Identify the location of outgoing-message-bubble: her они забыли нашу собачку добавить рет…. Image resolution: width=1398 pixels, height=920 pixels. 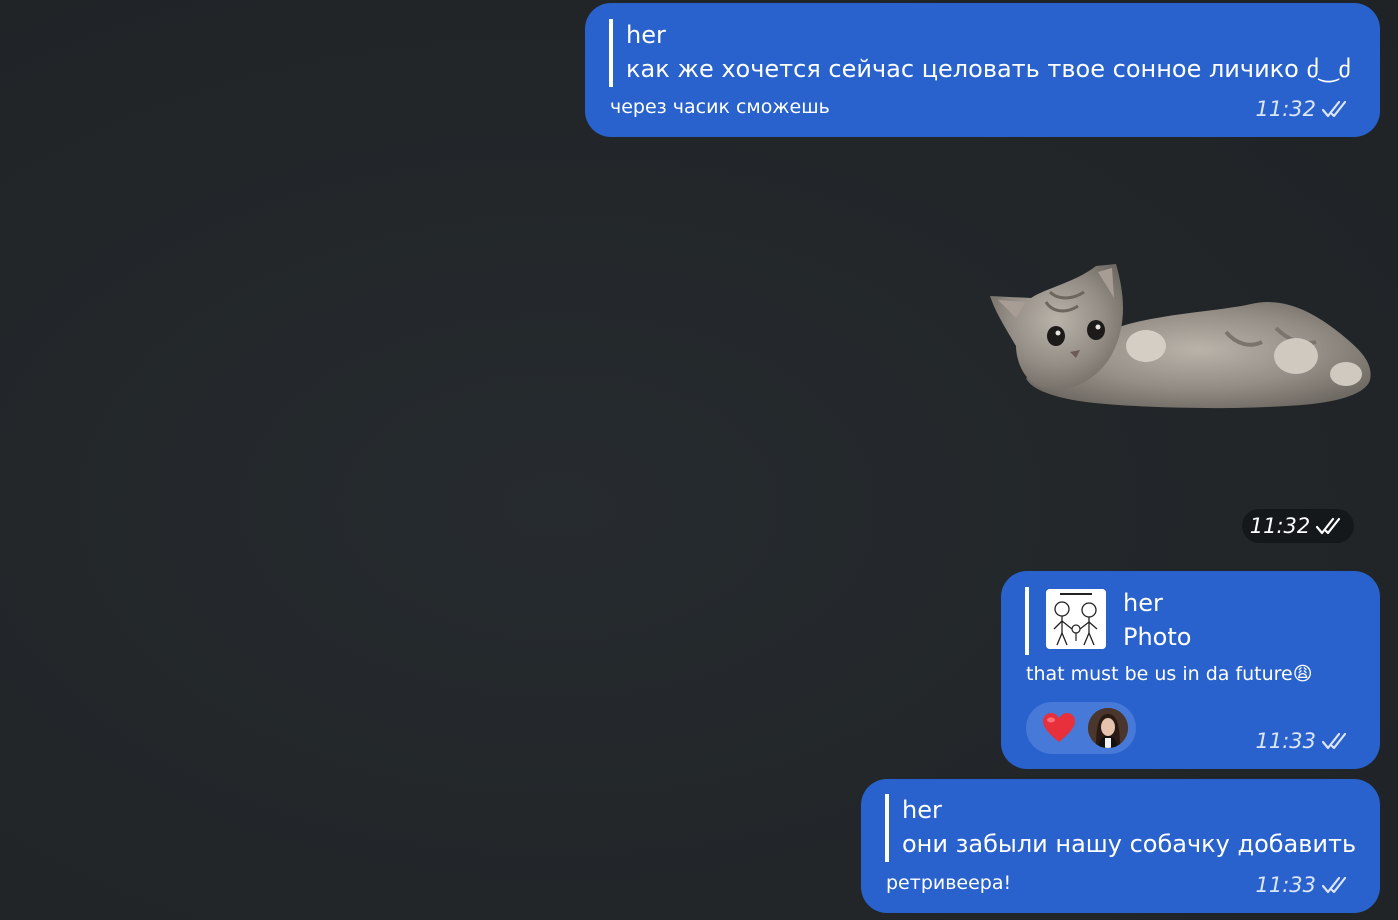
(1120, 846).